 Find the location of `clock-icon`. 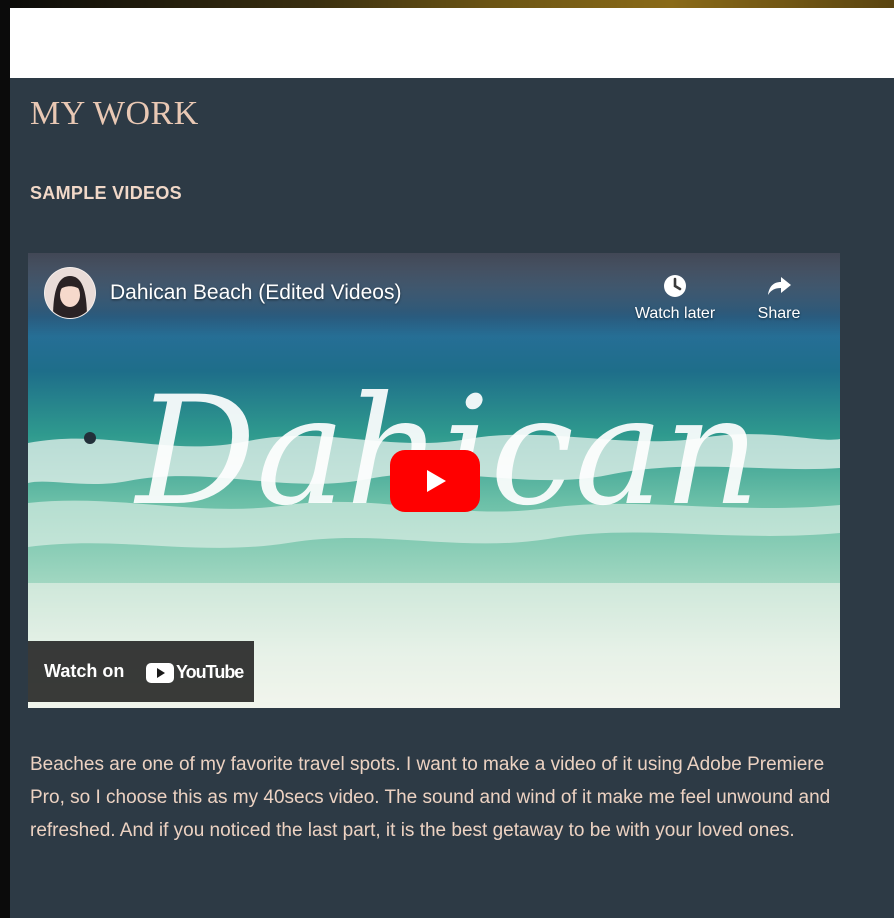

clock-icon is located at coordinates (675, 286).